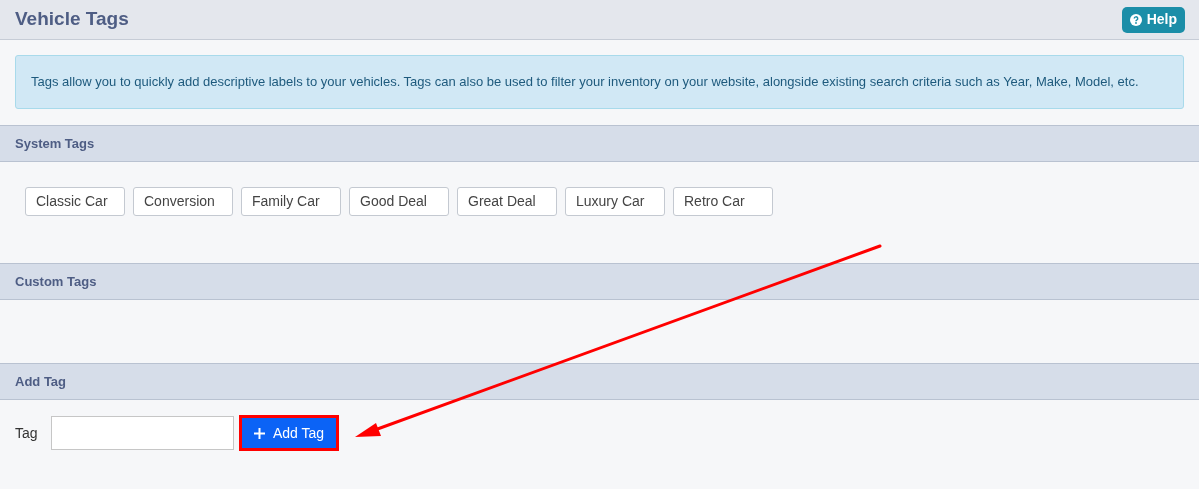 The height and width of the screenshot is (489, 1199). What do you see at coordinates (142, 433) in the screenshot?
I see `tag-input` at bounding box center [142, 433].